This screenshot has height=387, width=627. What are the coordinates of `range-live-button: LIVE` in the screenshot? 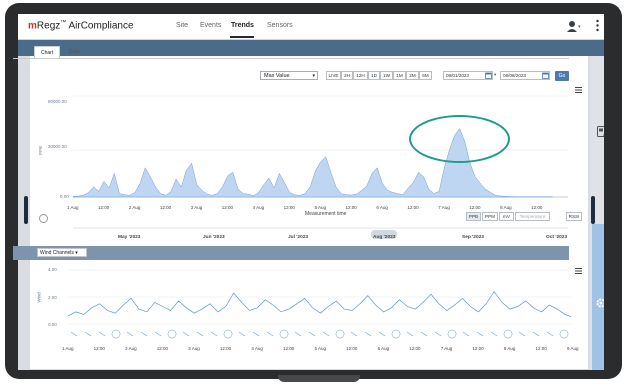 It's located at (333, 75).